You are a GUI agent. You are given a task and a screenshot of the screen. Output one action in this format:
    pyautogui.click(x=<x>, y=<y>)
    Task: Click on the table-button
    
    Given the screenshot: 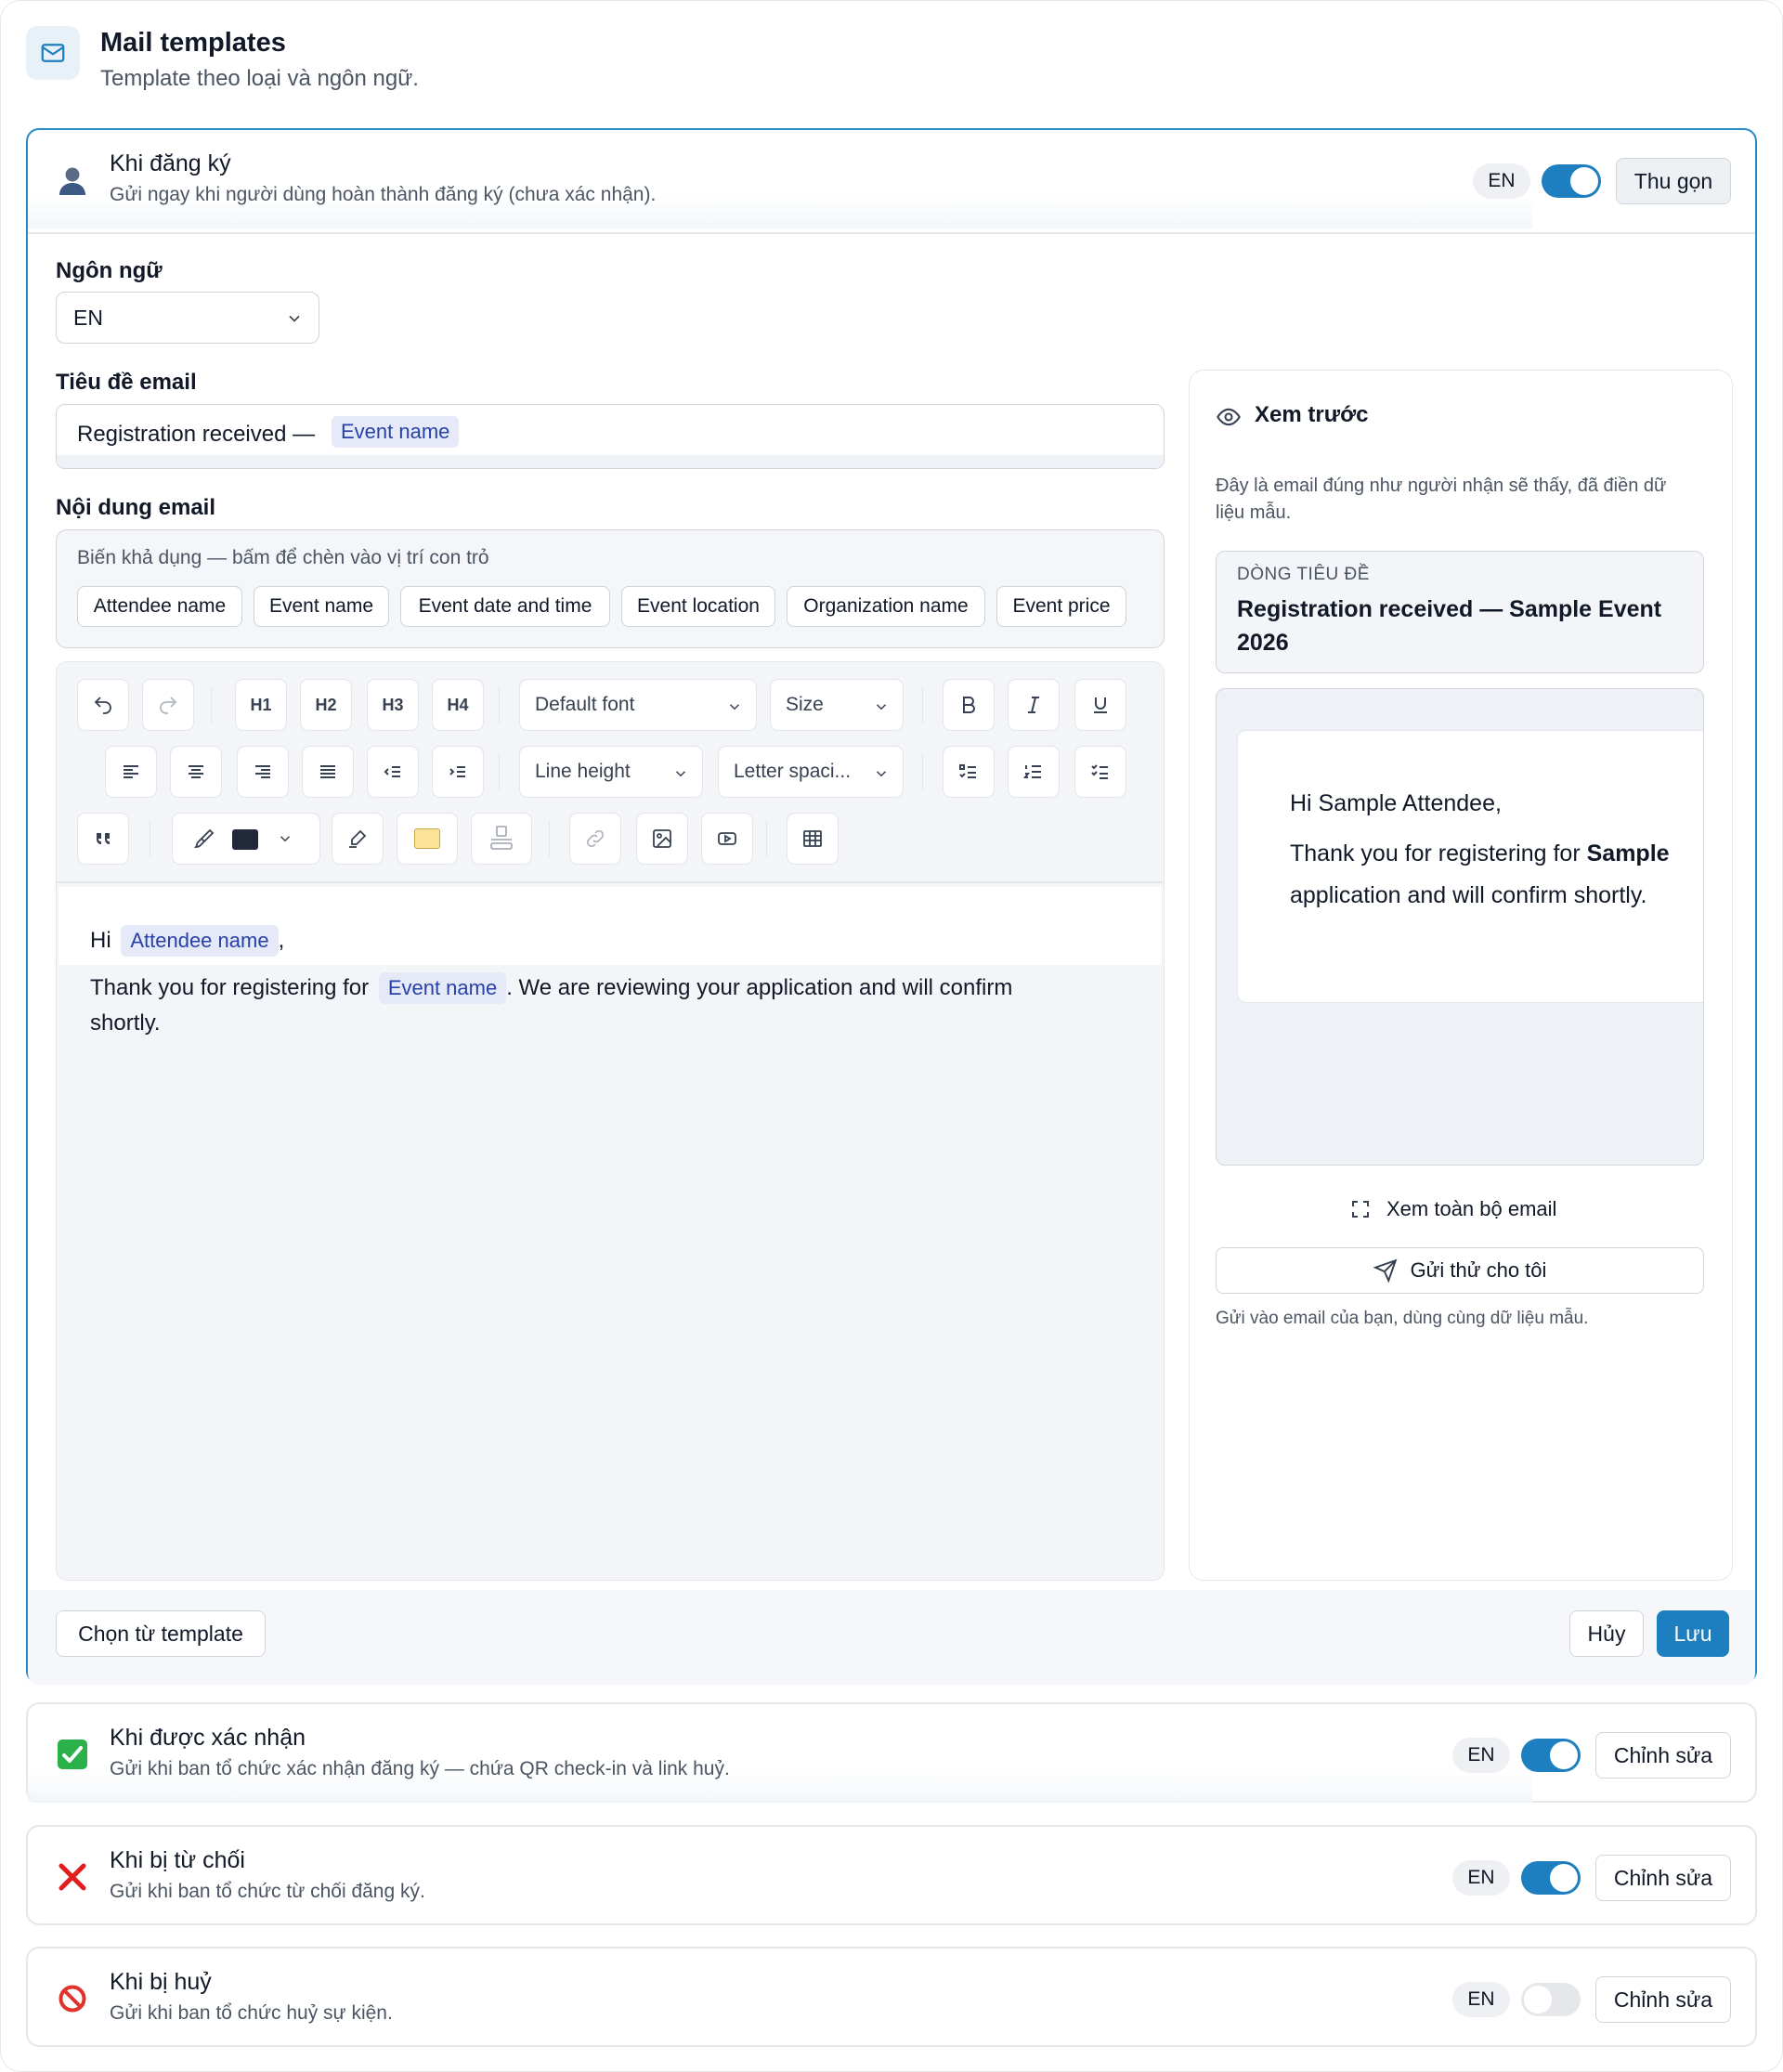 What is the action you would take?
    pyautogui.click(x=813, y=839)
    